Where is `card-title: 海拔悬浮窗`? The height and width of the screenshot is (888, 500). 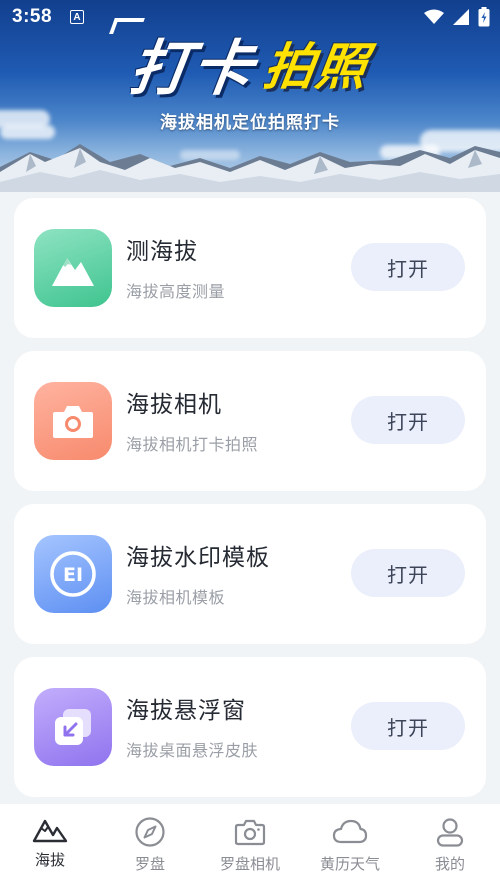
card-title: 海拔悬浮窗 is located at coordinates (186, 711).